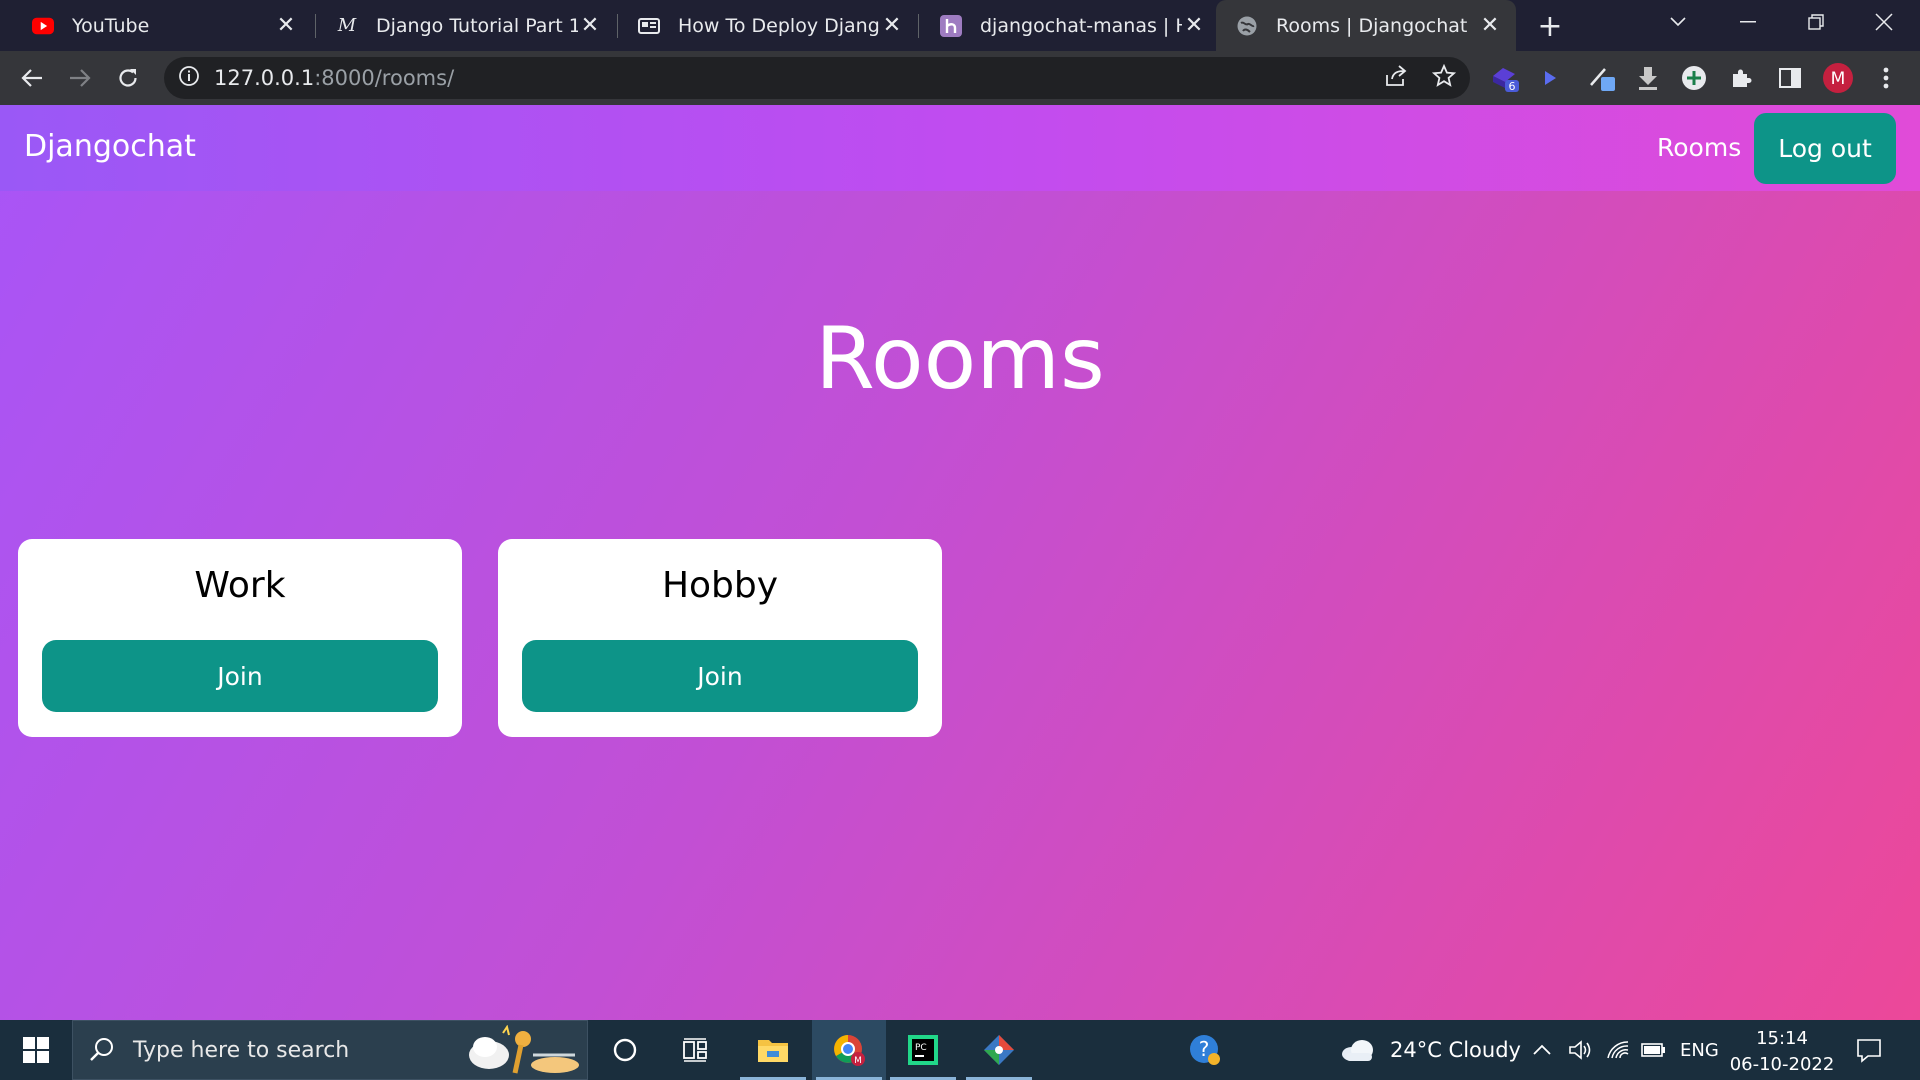  I want to click on pycharm-icon: PC, so click(923, 1050).